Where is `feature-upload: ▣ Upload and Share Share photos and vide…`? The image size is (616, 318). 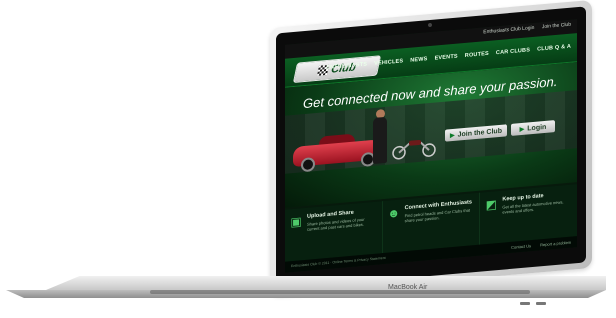 feature-upload: ▣ Upload and Share Share photos and vide… is located at coordinates (334, 231).